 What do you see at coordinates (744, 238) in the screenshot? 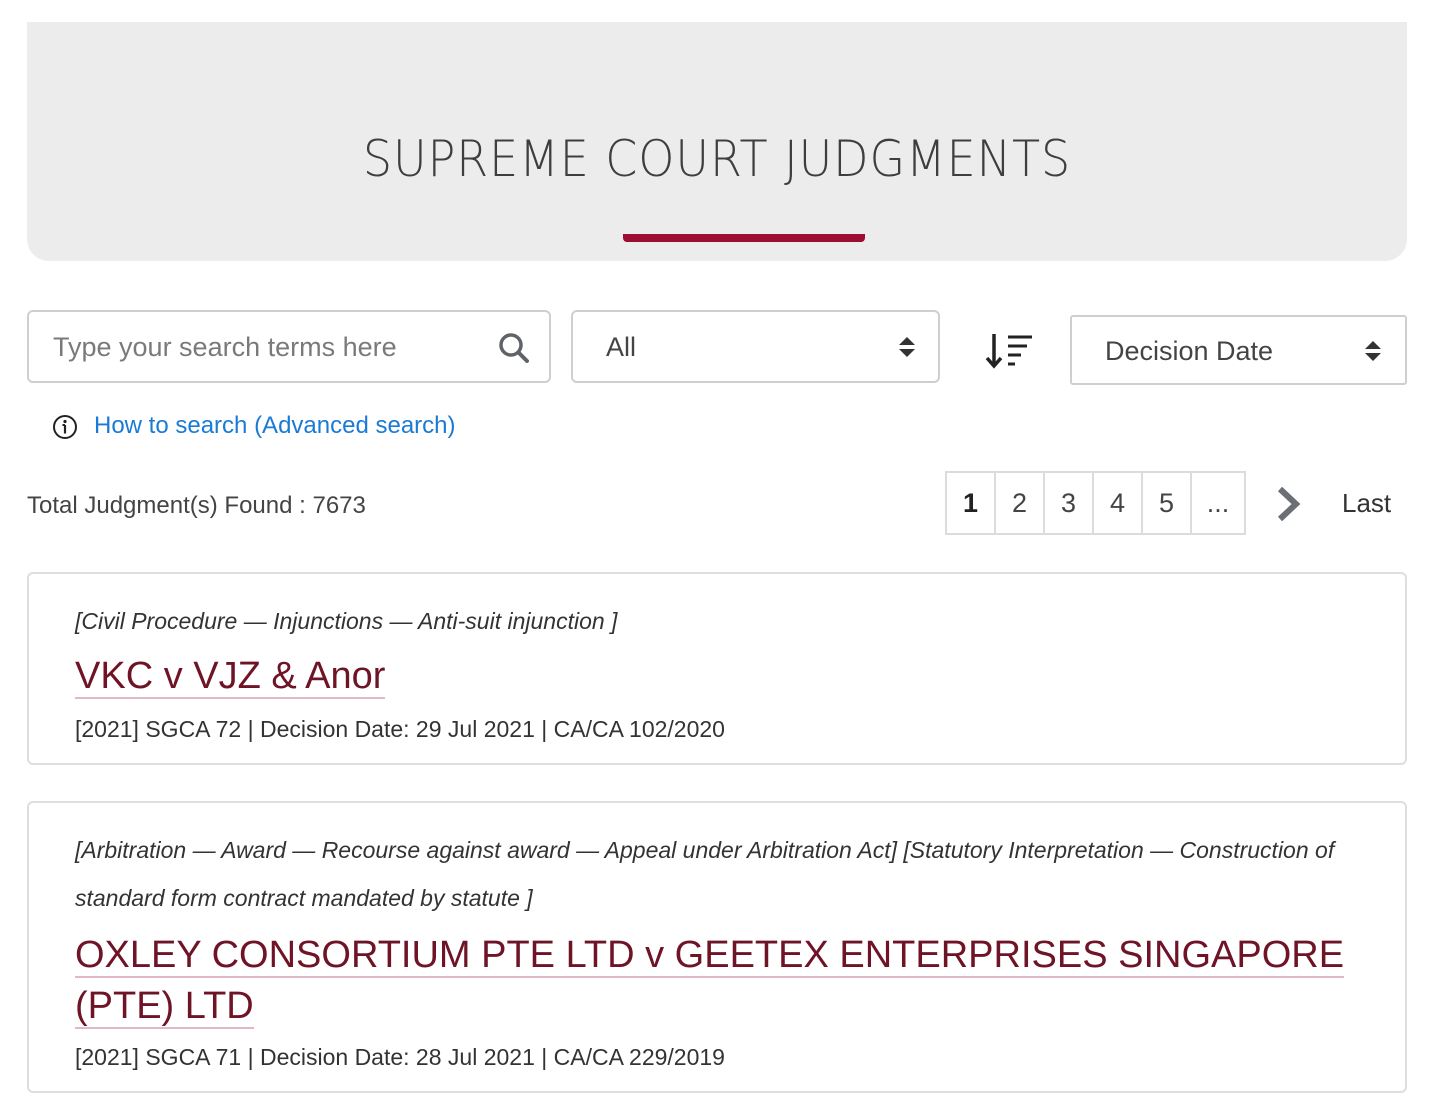
I see `title-accent-bar` at bounding box center [744, 238].